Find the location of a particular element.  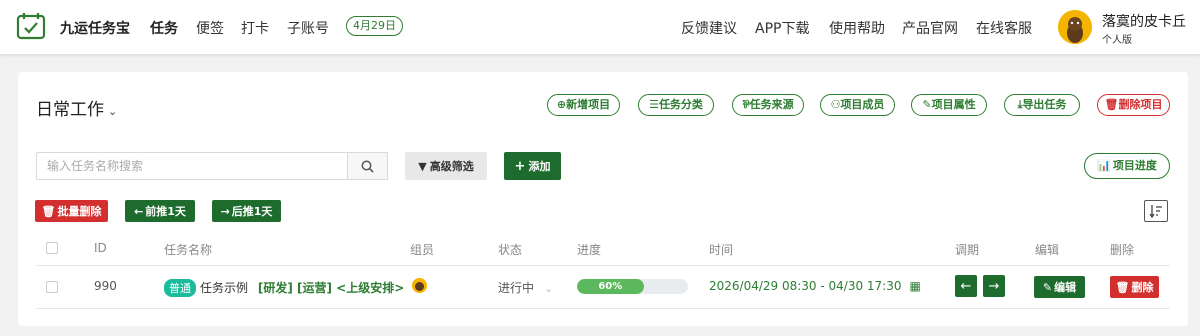

filter-icon: ▼ is located at coordinates (422, 166).